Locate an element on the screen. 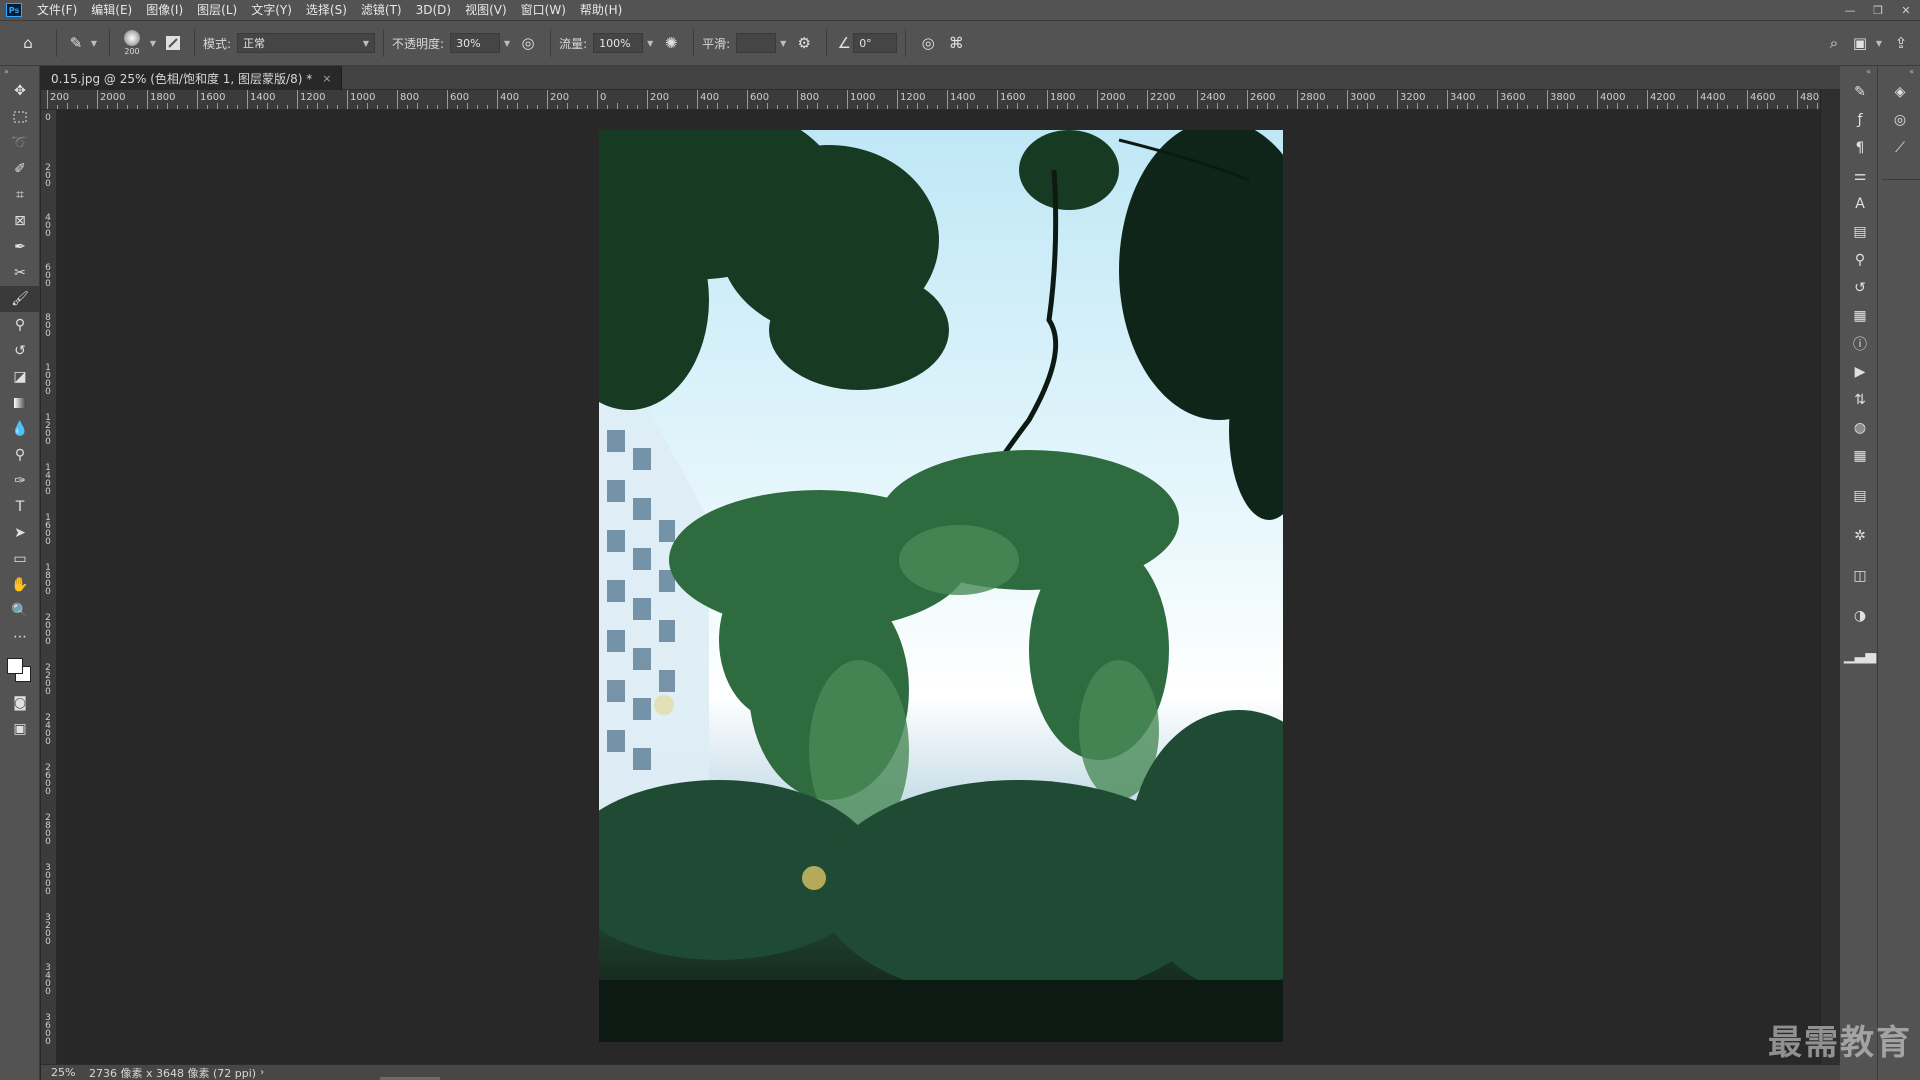 The width and height of the screenshot is (1920, 1080). minimize-button: — is located at coordinates (1850, 10).